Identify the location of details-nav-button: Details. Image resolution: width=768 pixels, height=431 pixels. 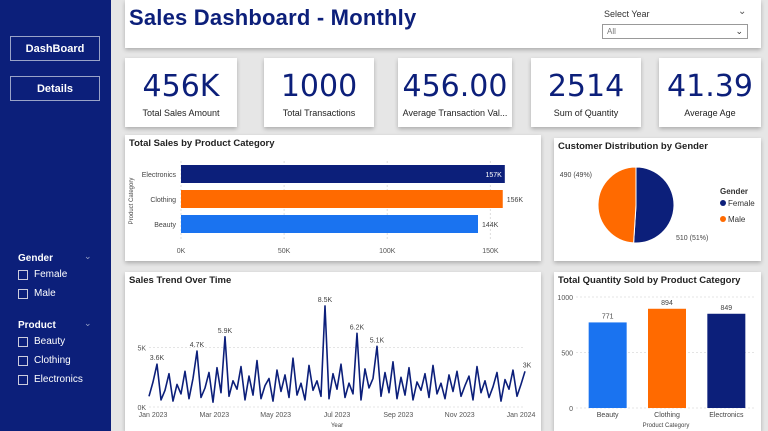
(55, 88).